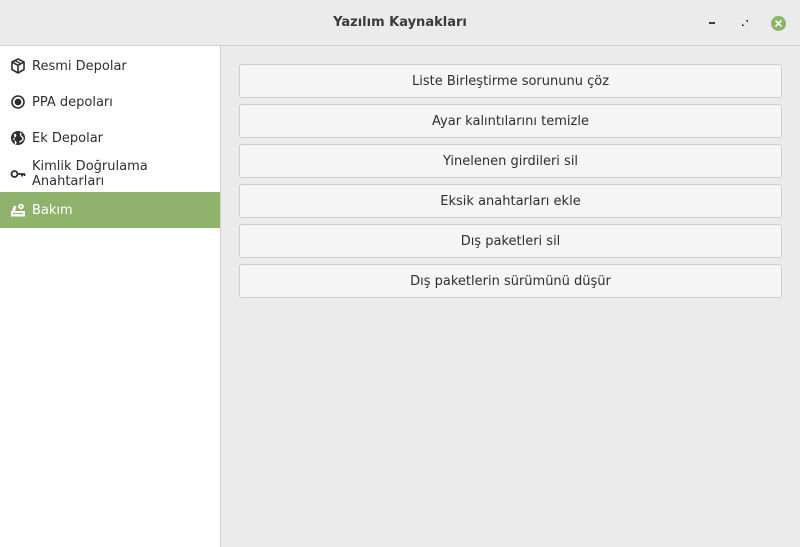 This screenshot has width=800, height=547. I want to click on sidebar-item-additional-repositories: Ek Depolar, so click(110, 138).